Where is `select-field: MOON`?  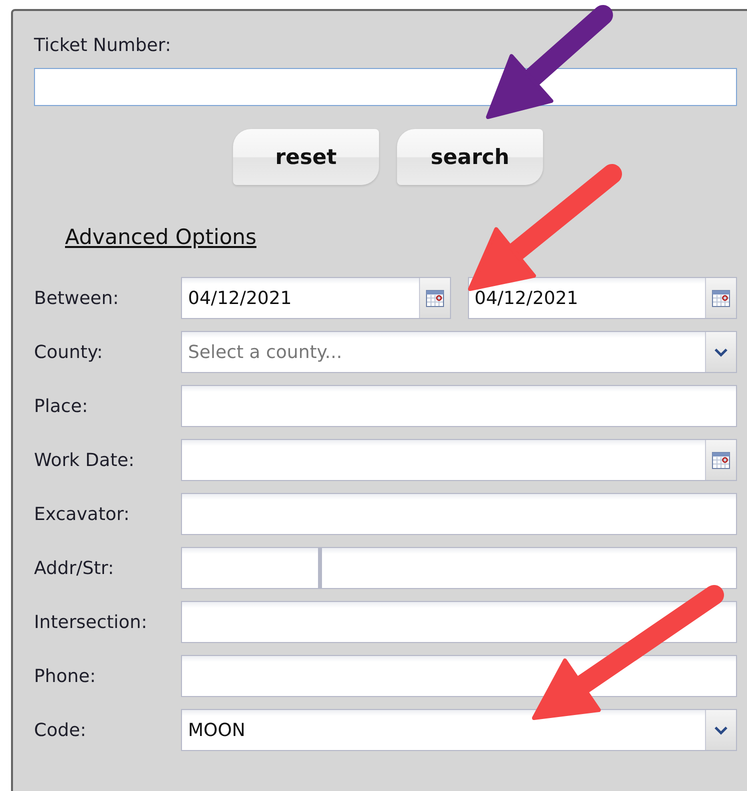
select-field: MOON is located at coordinates (459, 730).